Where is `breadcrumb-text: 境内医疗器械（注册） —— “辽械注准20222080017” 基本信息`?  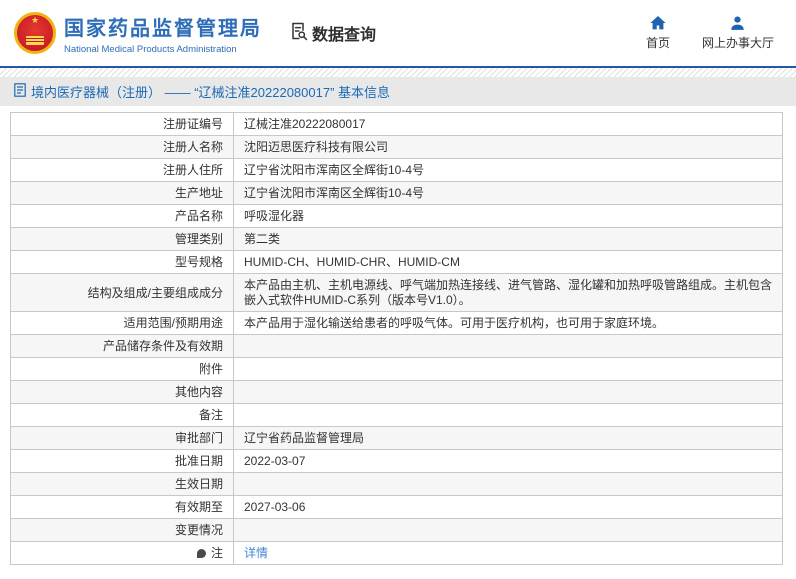 breadcrumb-text: 境内医疗器械（注册） —— “辽械注准20222080017” 基本信息 is located at coordinates (211, 92).